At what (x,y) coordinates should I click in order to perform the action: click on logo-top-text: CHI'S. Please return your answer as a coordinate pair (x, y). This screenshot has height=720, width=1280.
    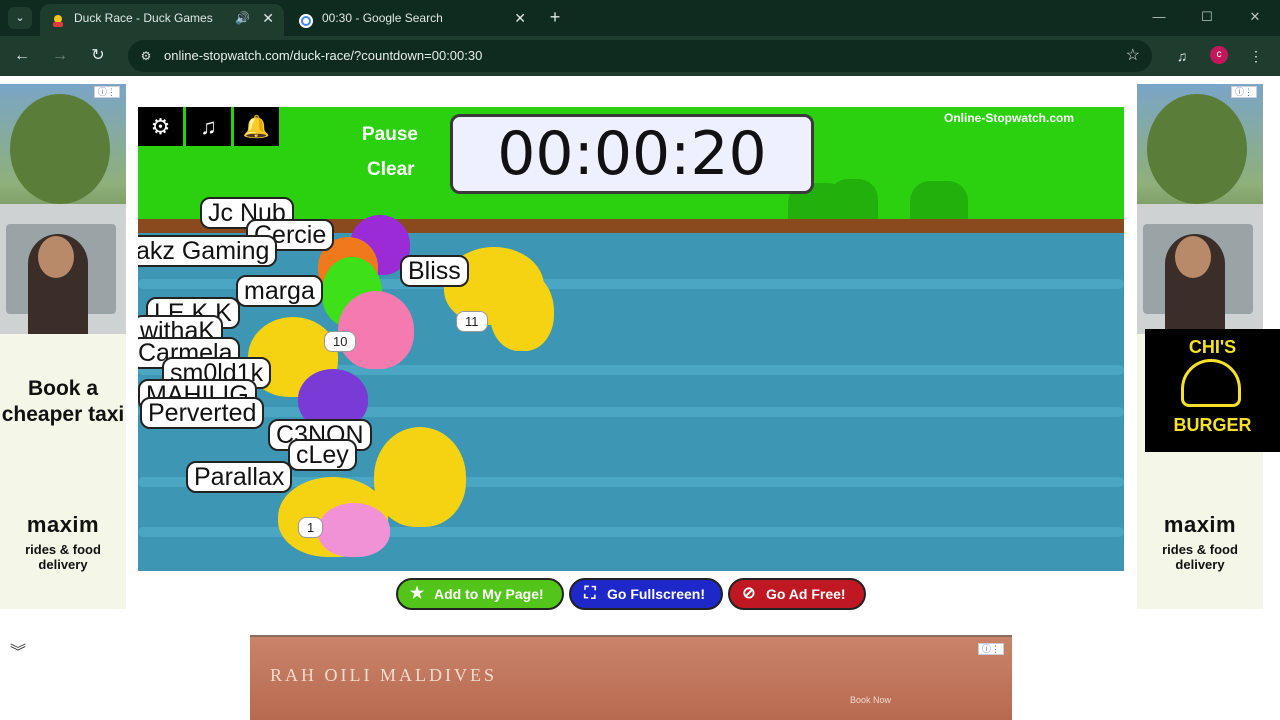
    Looking at the image, I should click on (1212, 347).